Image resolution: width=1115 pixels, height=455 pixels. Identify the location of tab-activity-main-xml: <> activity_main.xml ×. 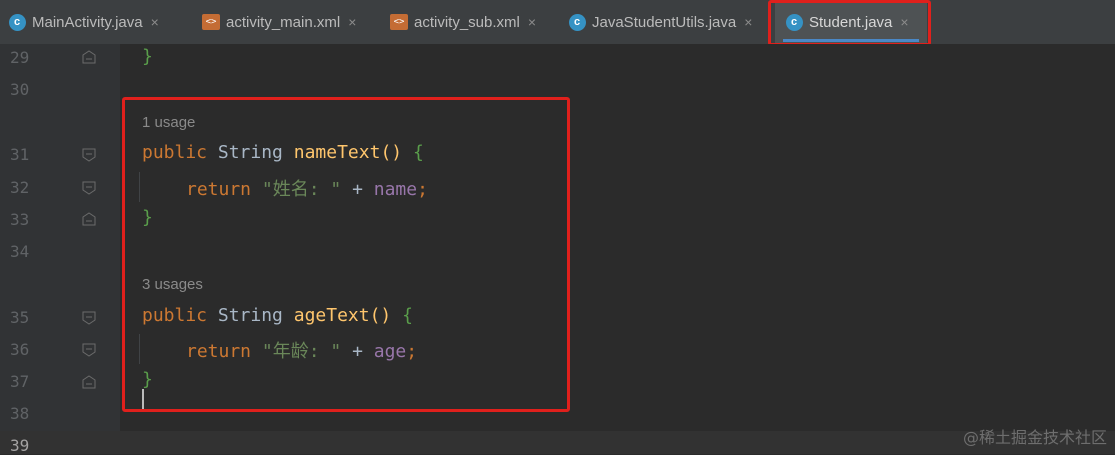
(293, 22).